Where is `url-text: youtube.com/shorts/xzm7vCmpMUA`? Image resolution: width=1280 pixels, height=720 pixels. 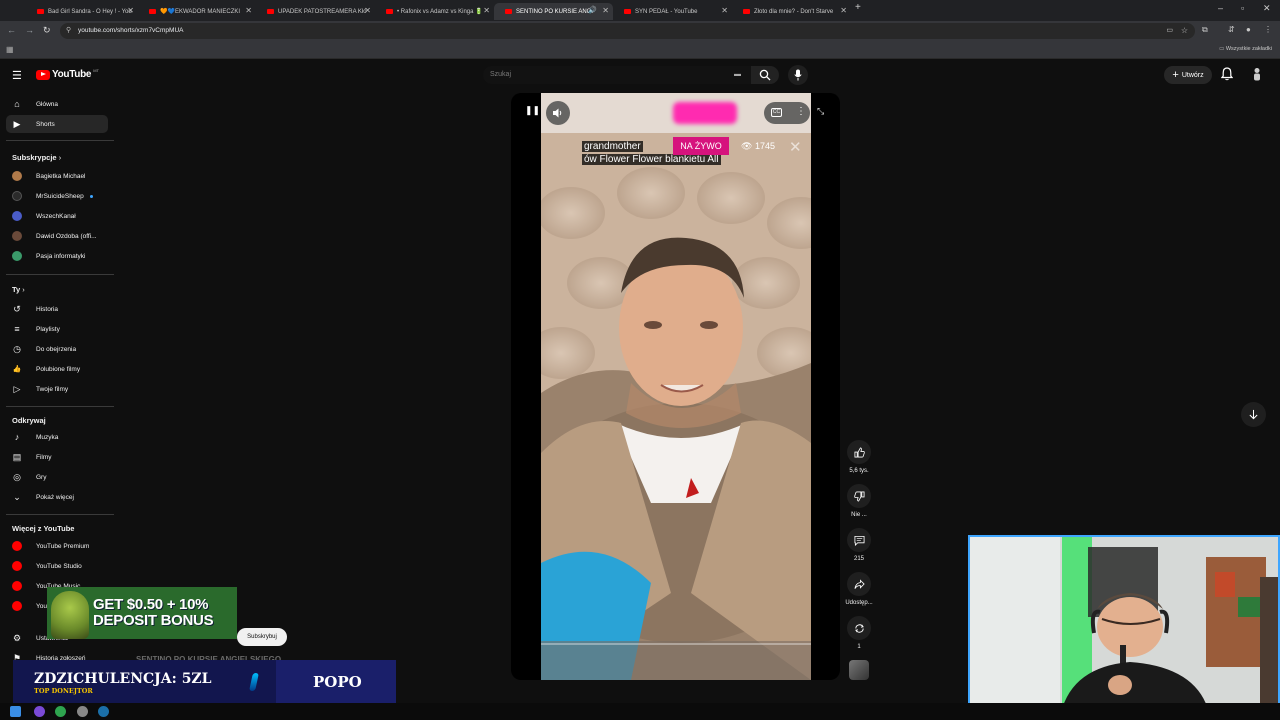
url-text: youtube.com/shorts/xzm7vCmpMUA is located at coordinates (130, 30).